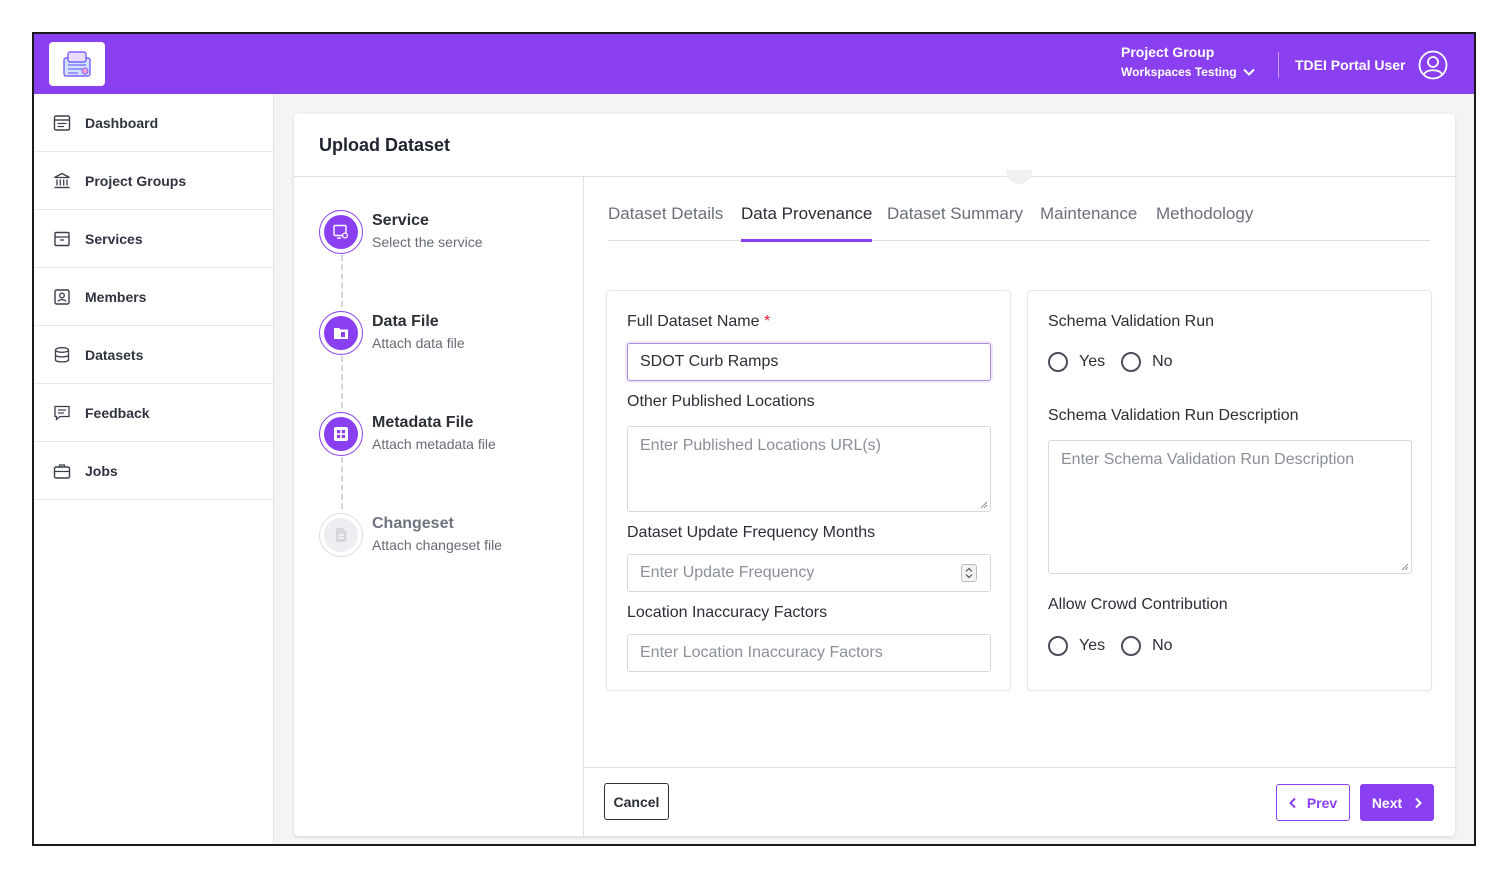 Image resolution: width=1508 pixels, height=878 pixels. Describe the element at coordinates (62, 123) in the screenshot. I see `dashboard-icon` at that location.